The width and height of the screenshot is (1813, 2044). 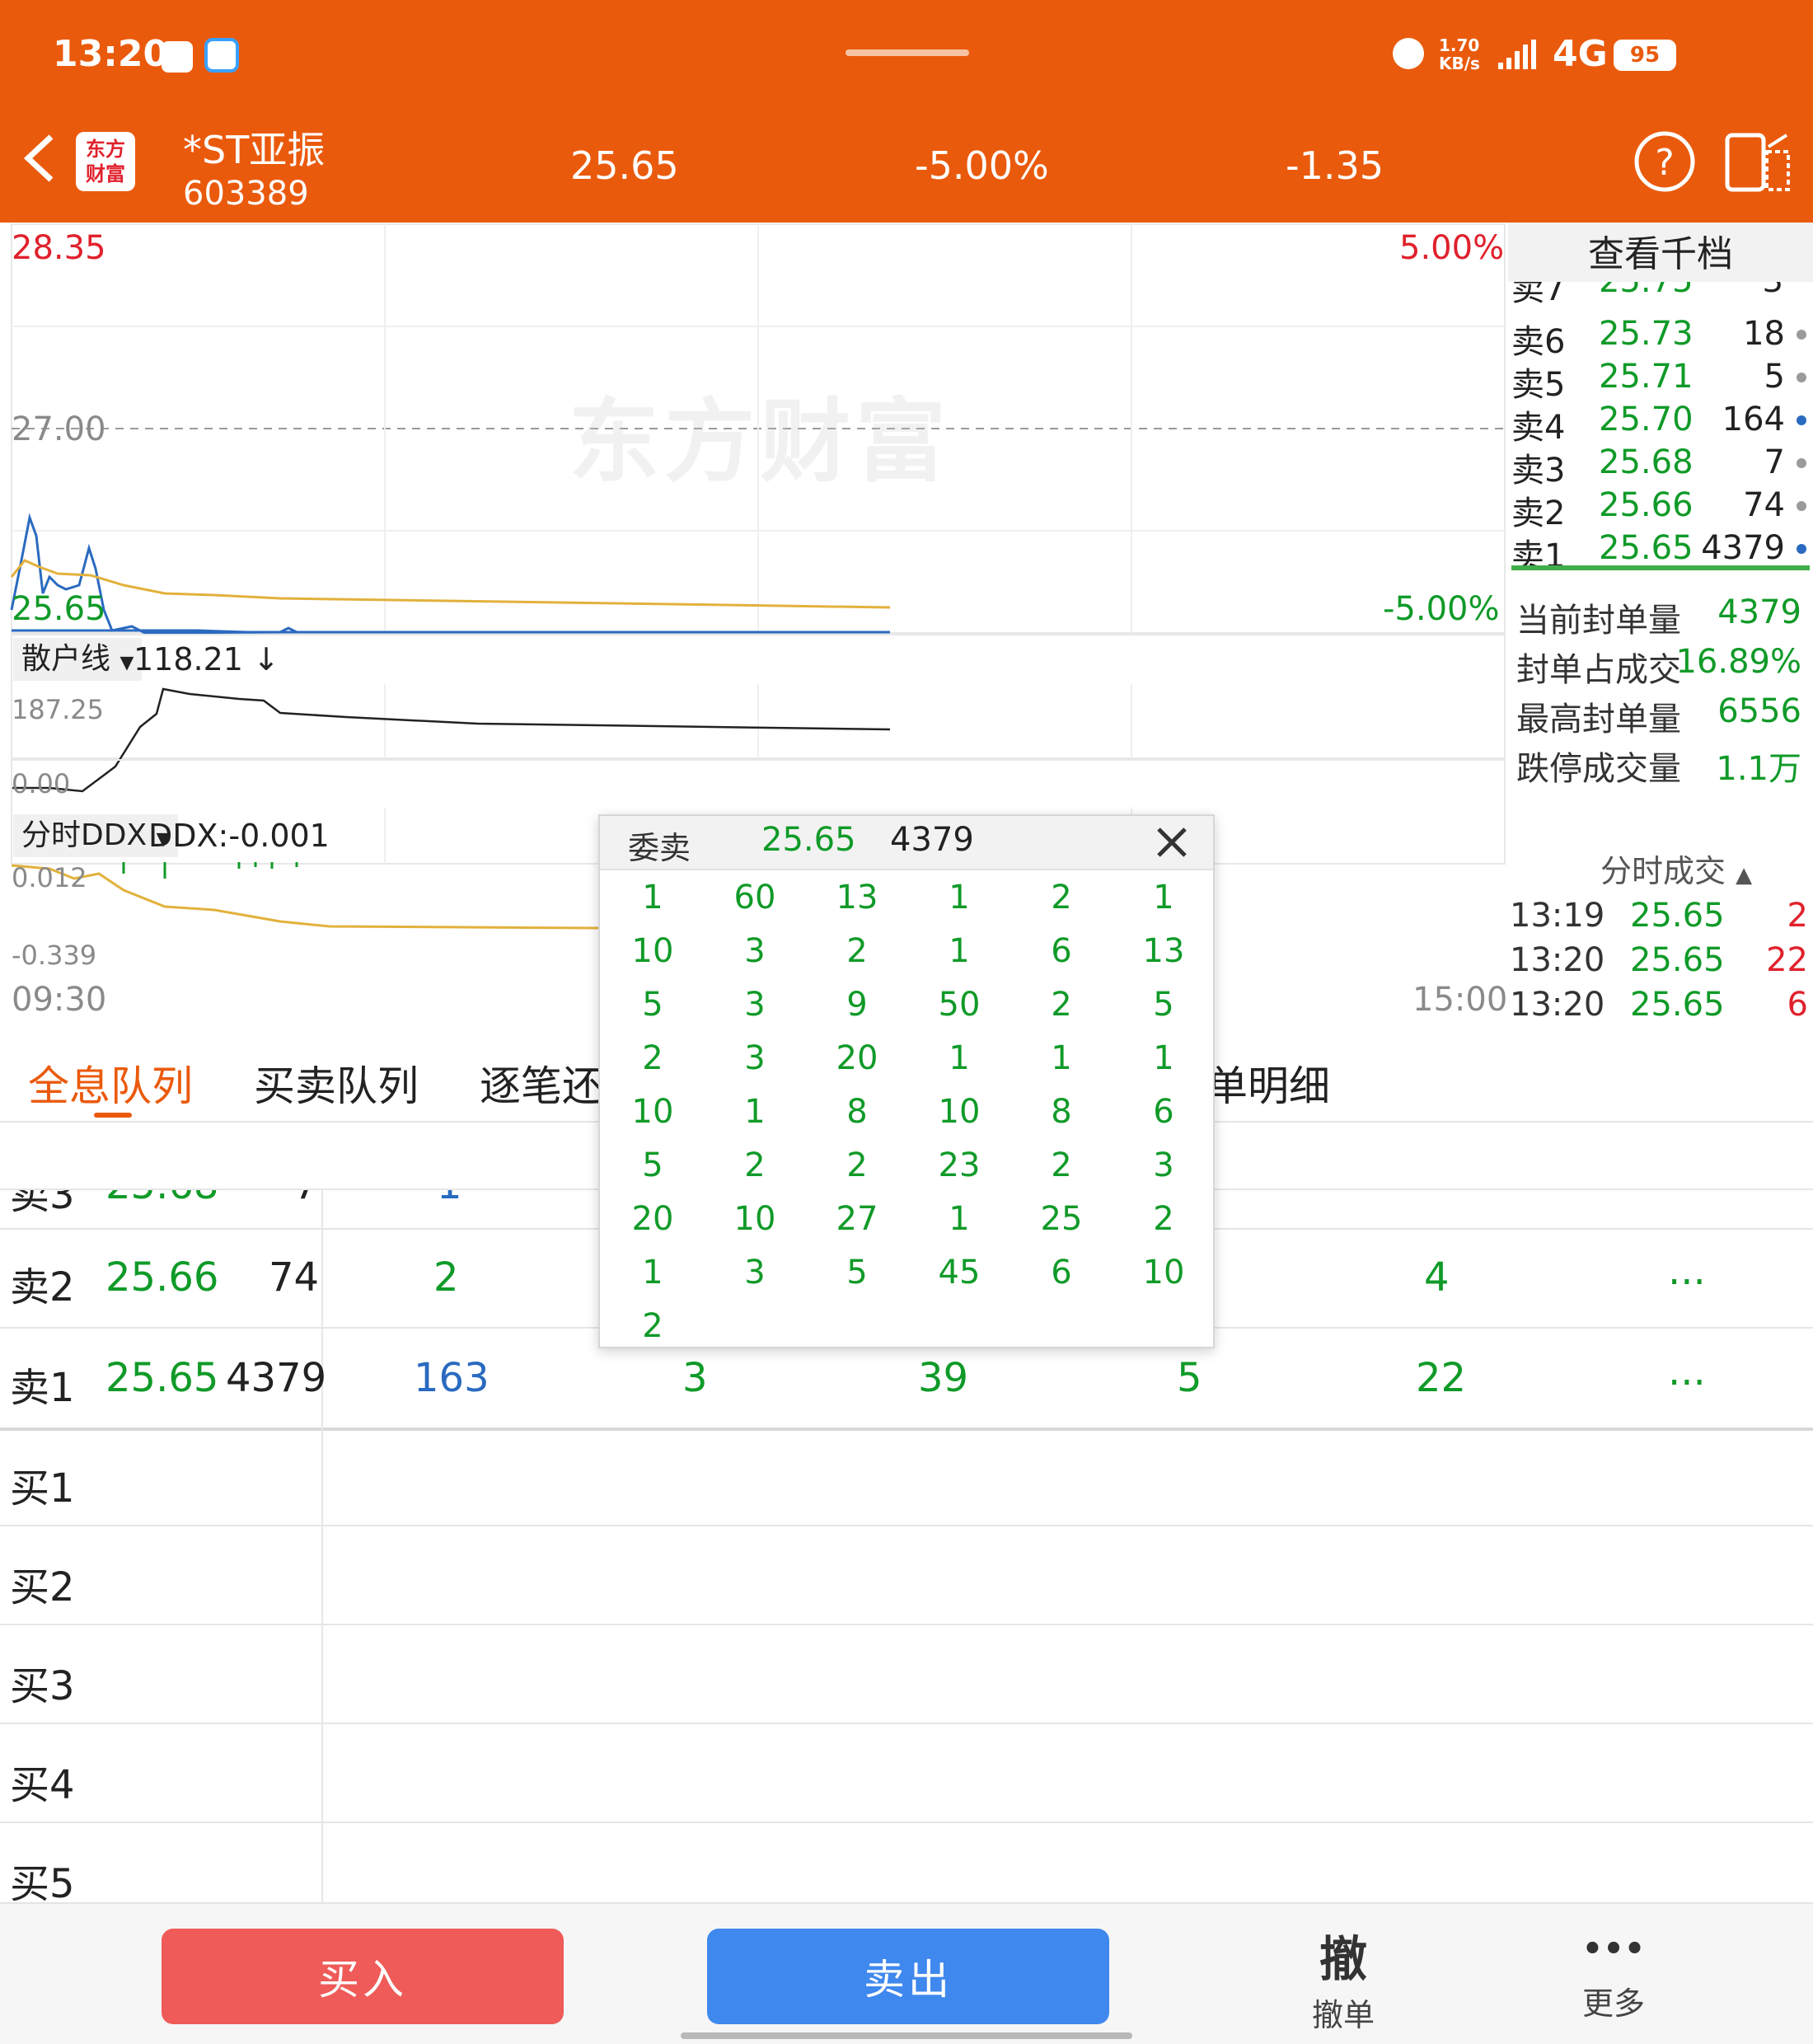 What do you see at coordinates (1613, 2003) in the screenshot?
I see `more-label: 更多` at bounding box center [1613, 2003].